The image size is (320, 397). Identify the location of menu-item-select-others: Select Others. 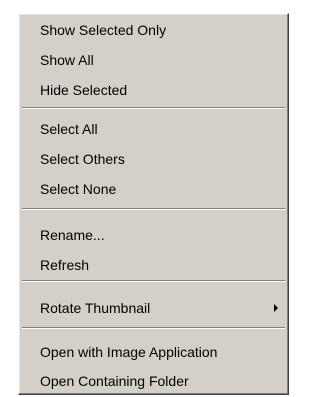
(153, 159).